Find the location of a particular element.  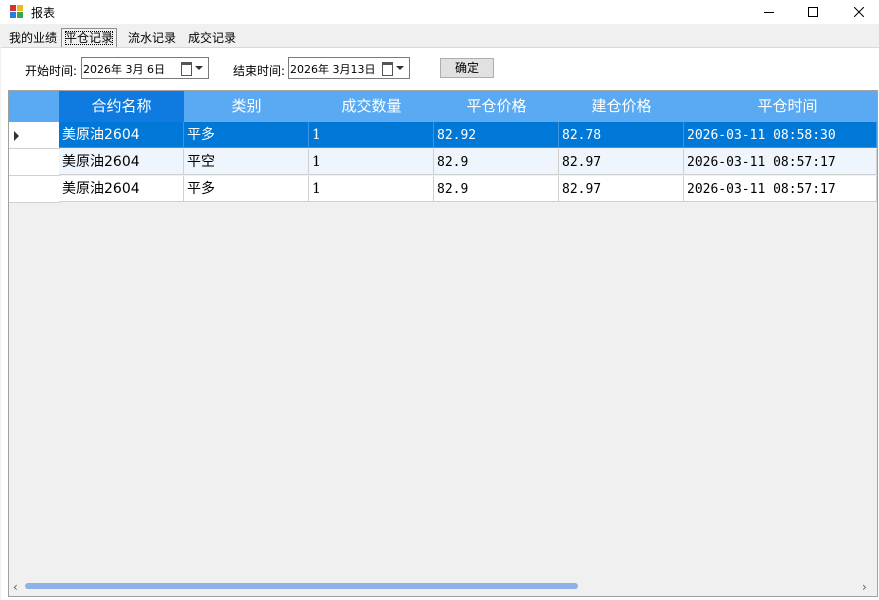

start-date-value: 2026年 3月 6日 is located at coordinates (124, 69).